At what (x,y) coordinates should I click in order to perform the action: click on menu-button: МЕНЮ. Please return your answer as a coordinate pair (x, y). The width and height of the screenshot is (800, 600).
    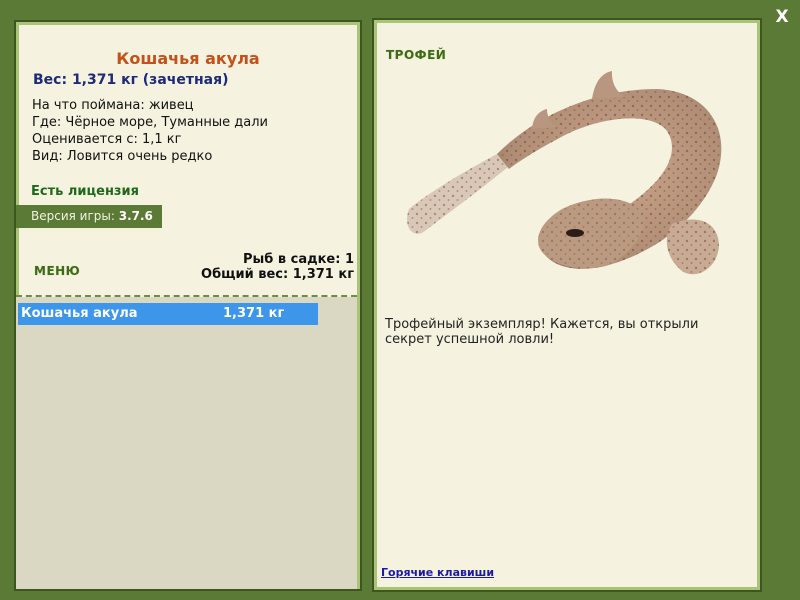
    Looking at the image, I should click on (57, 271).